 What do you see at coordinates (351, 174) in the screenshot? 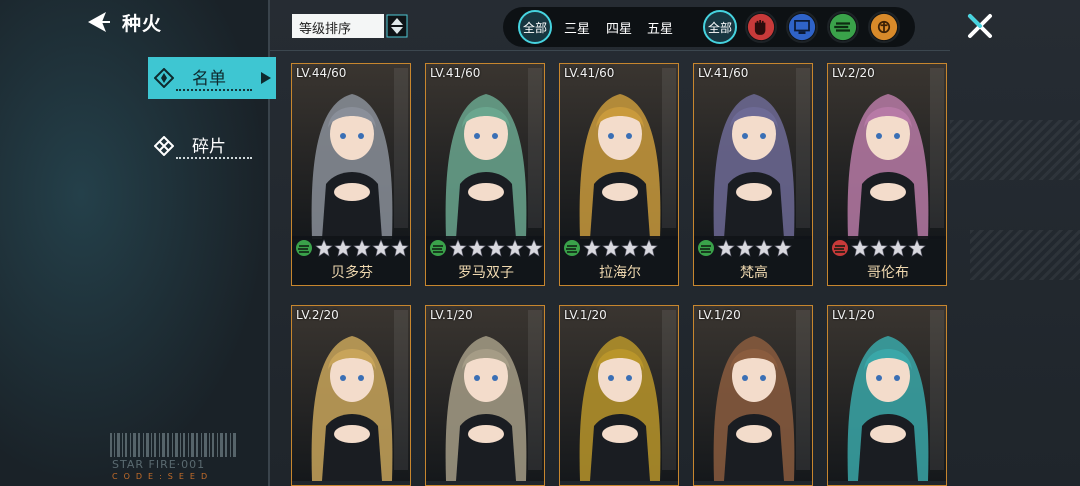
I see `character-card: LV.44/60 贝多芬` at bounding box center [351, 174].